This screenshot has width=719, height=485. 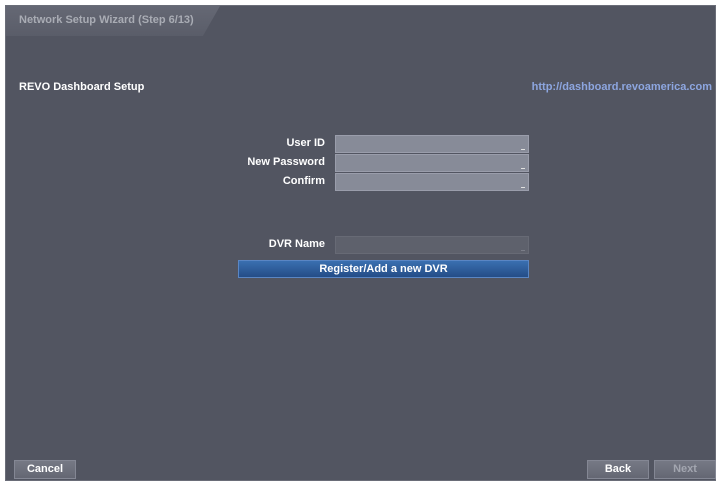 I want to click on user-id-label: User ID, so click(x=305, y=143).